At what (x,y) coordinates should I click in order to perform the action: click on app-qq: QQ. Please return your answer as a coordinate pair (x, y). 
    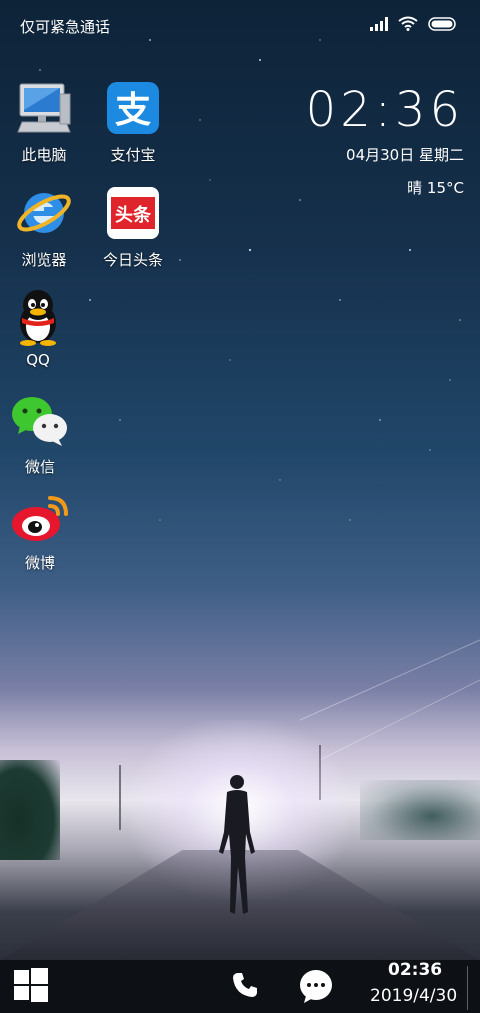
    Looking at the image, I should click on (39, 328).